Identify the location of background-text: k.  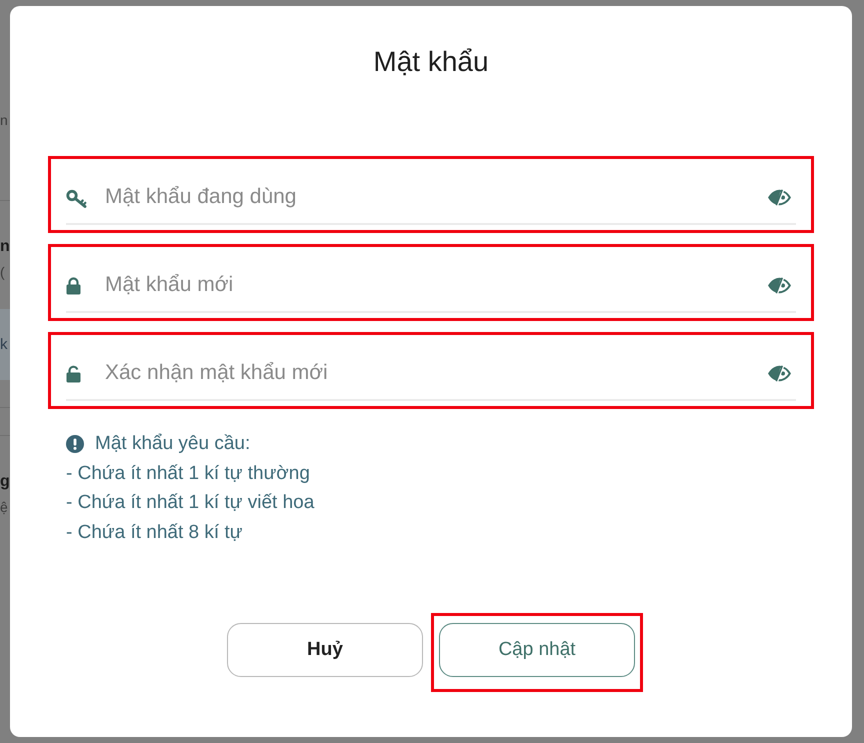
(4, 344).